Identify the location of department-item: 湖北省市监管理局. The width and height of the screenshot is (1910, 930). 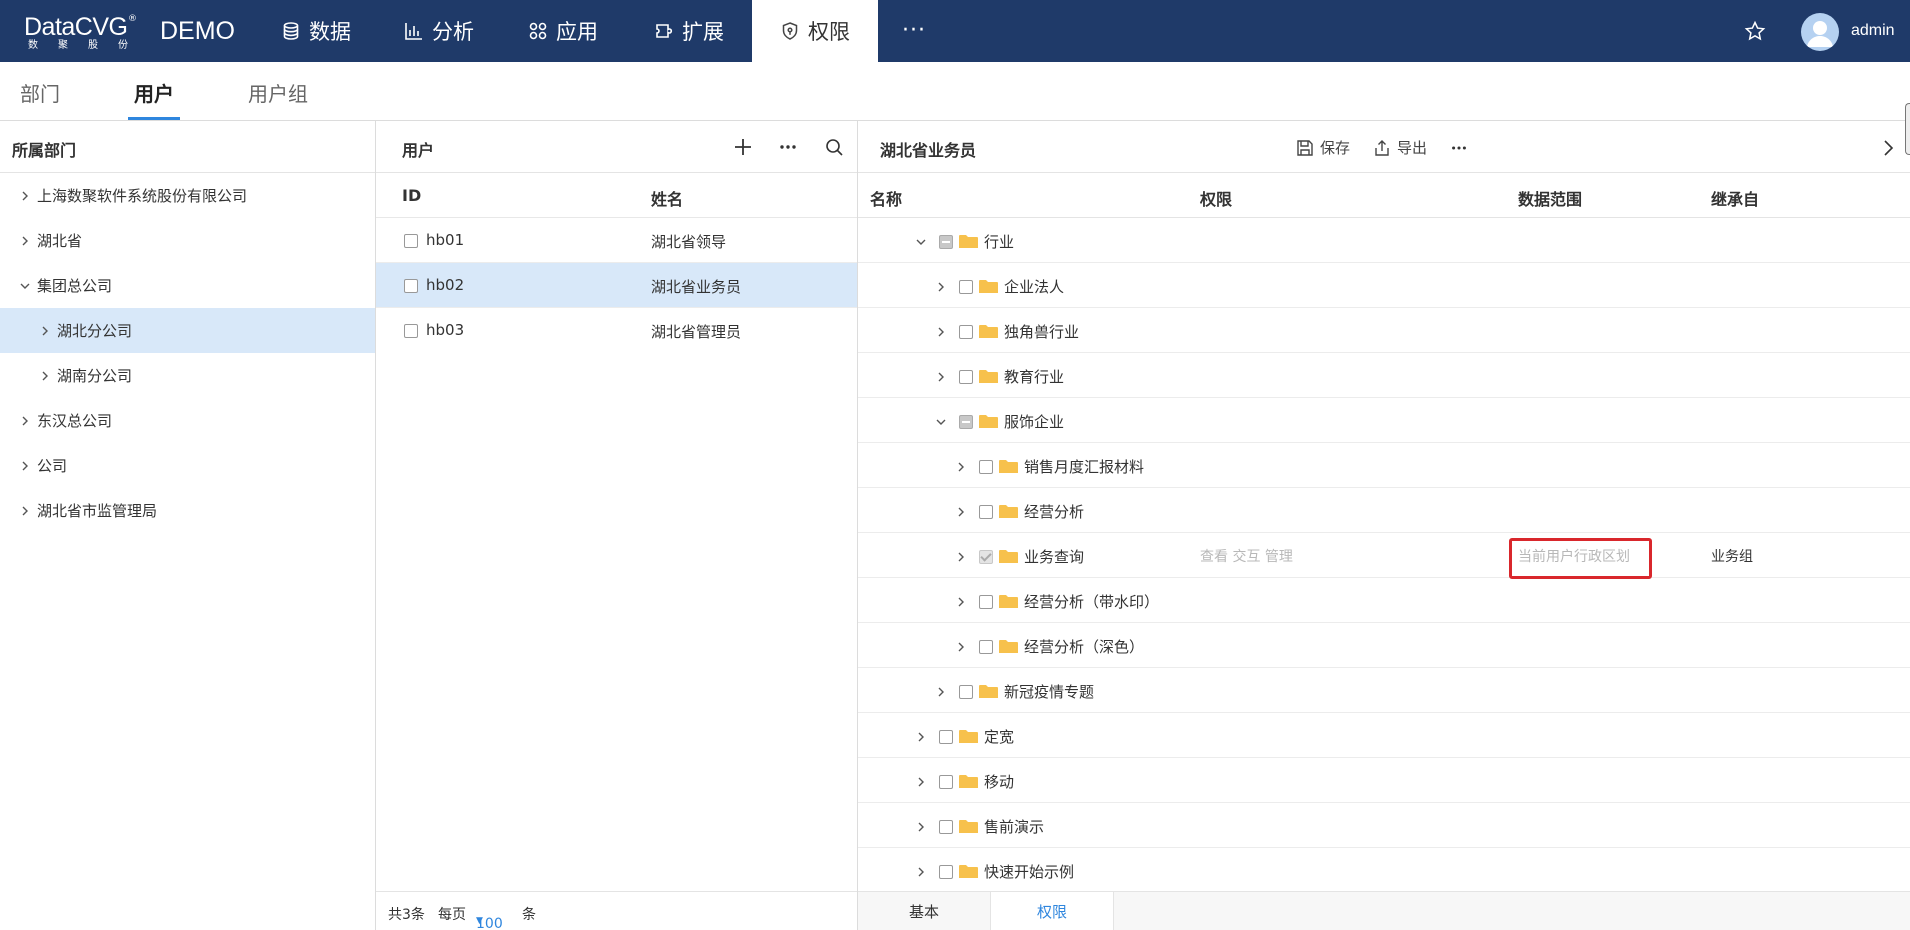
(187, 510).